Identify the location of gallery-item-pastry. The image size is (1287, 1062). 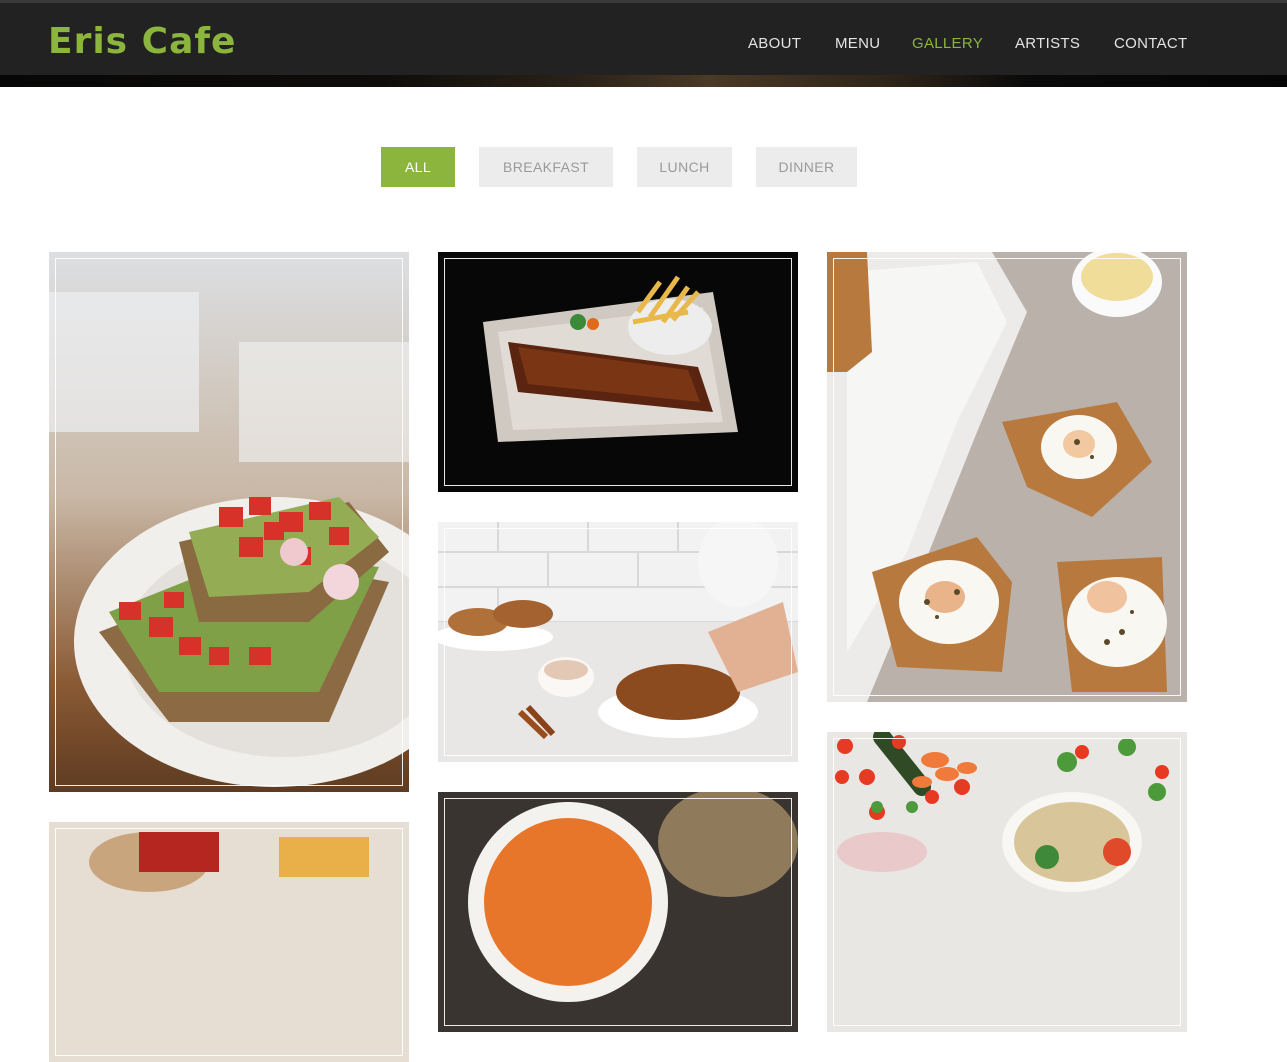
(618, 642).